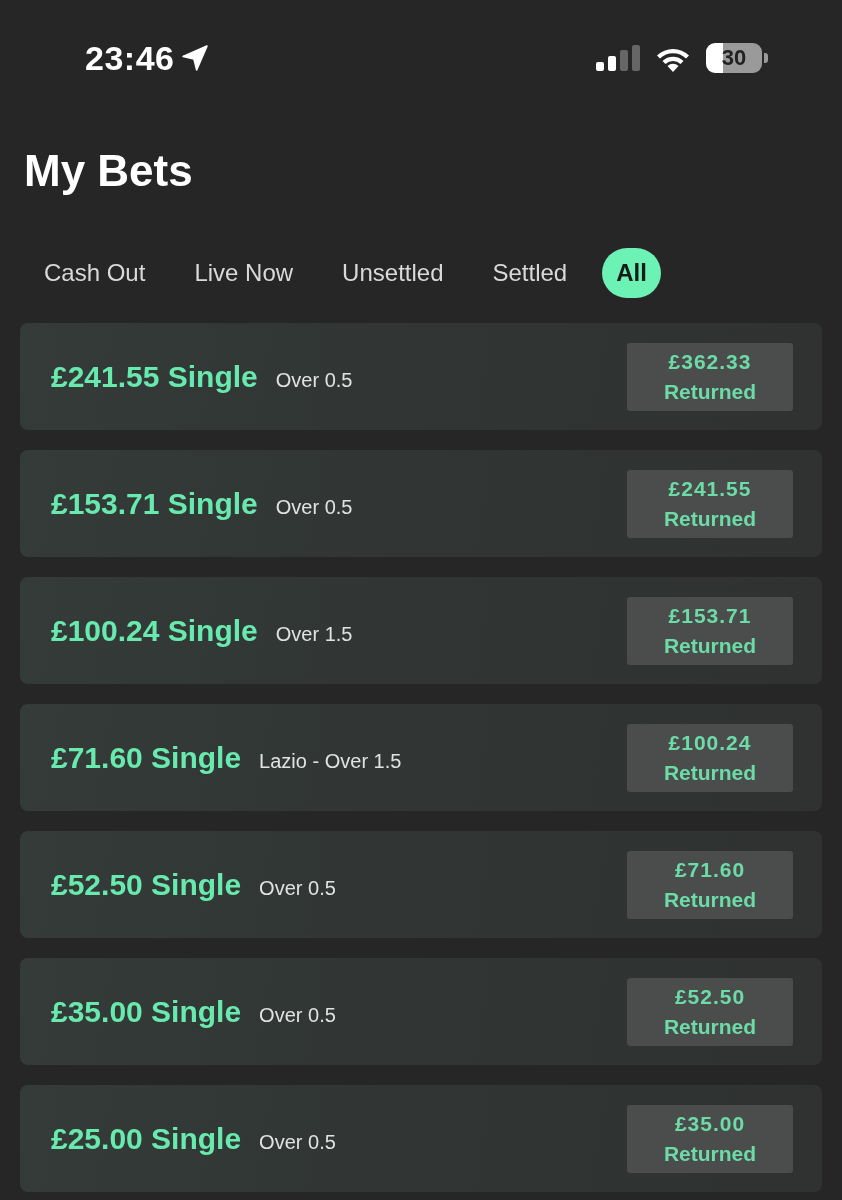 The image size is (842, 1200). Describe the element at coordinates (710, 376) in the screenshot. I see `return-badge: £362.33 Returned` at that location.